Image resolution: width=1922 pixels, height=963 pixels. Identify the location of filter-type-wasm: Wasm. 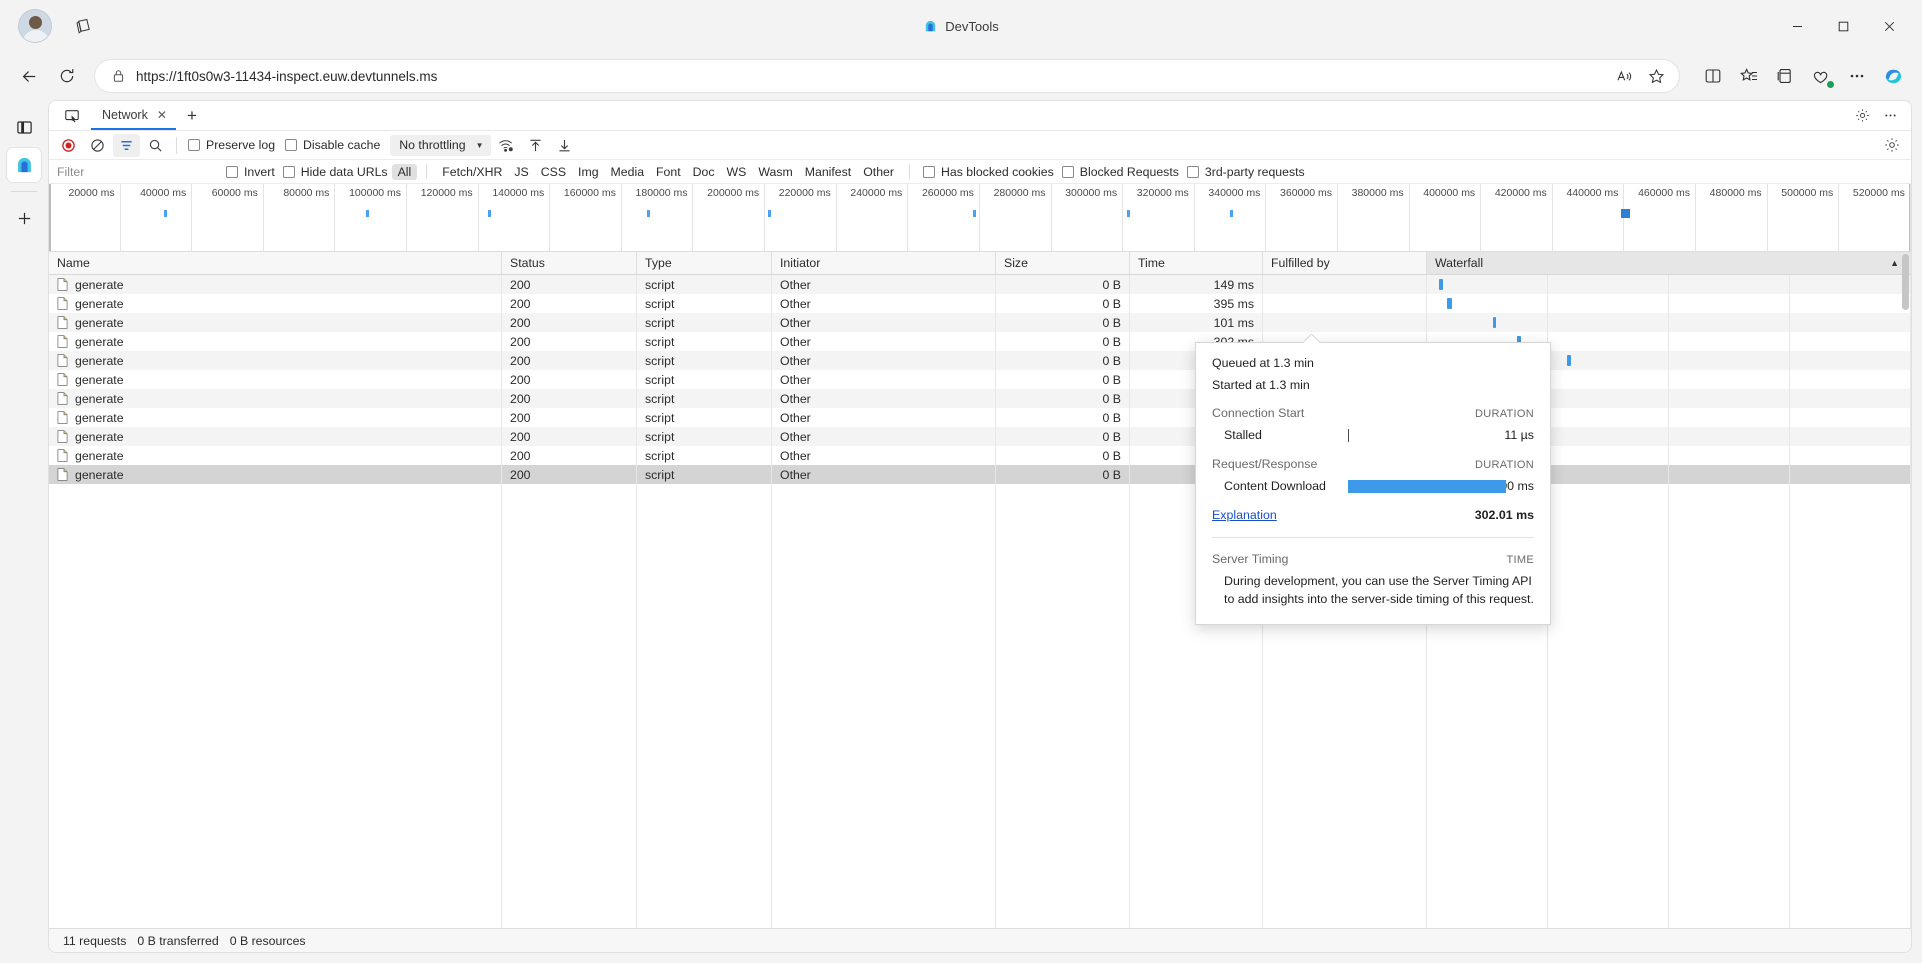
(775, 172).